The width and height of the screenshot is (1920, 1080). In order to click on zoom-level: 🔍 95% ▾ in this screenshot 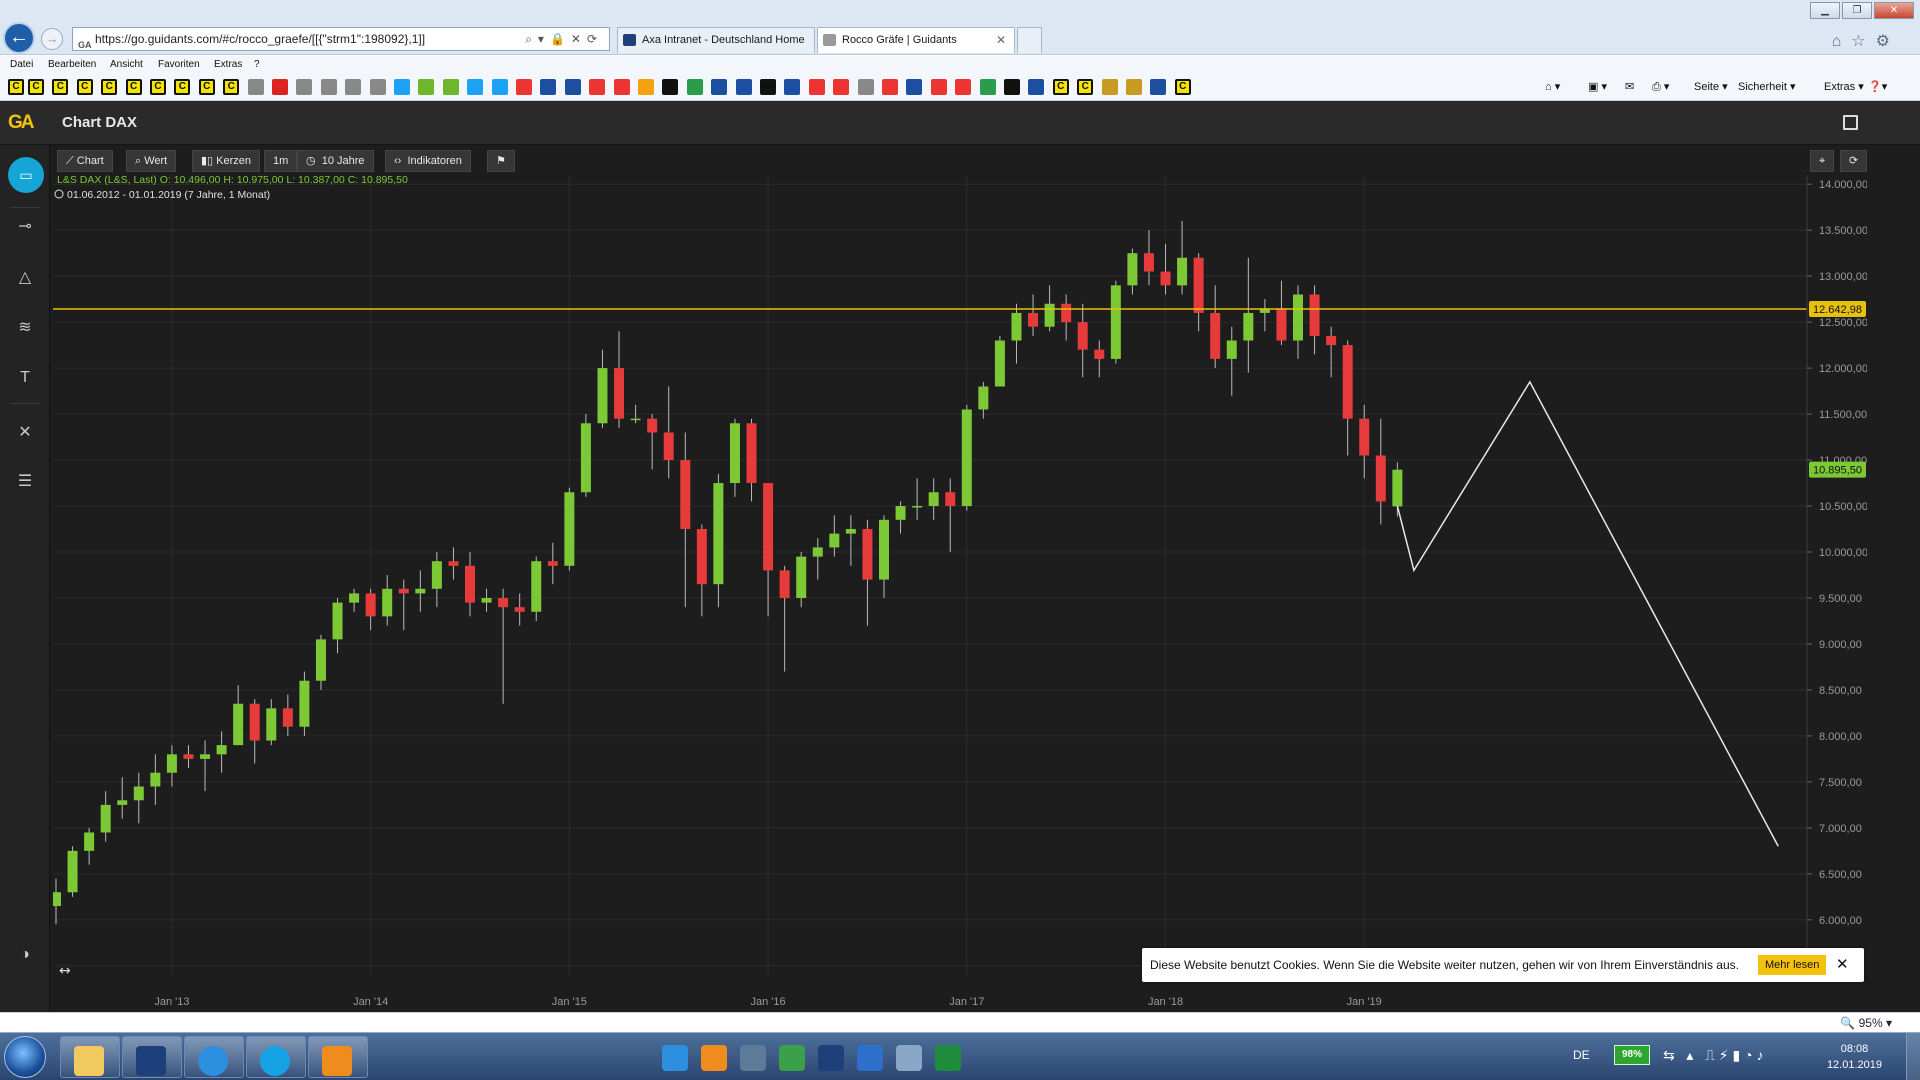, I will do `click(1866, 1023)`.